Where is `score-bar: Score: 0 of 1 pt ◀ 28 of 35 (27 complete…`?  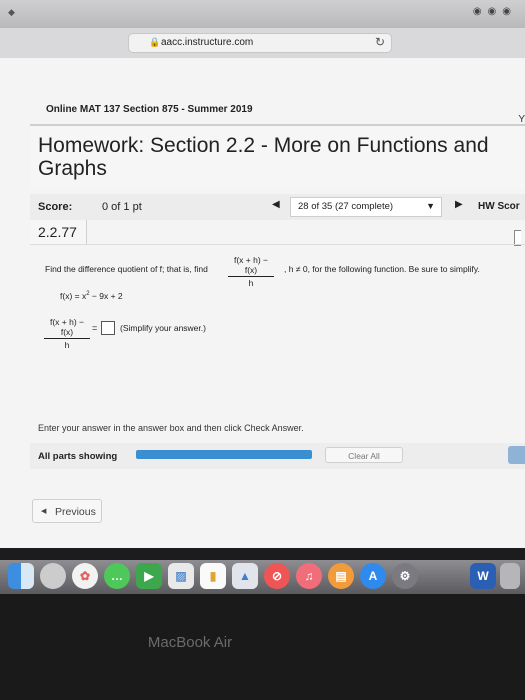
score-bar: Score: 0 of 1 pt ◀ 28 of 35 (27 complete… is located at coordinates (277, 207).